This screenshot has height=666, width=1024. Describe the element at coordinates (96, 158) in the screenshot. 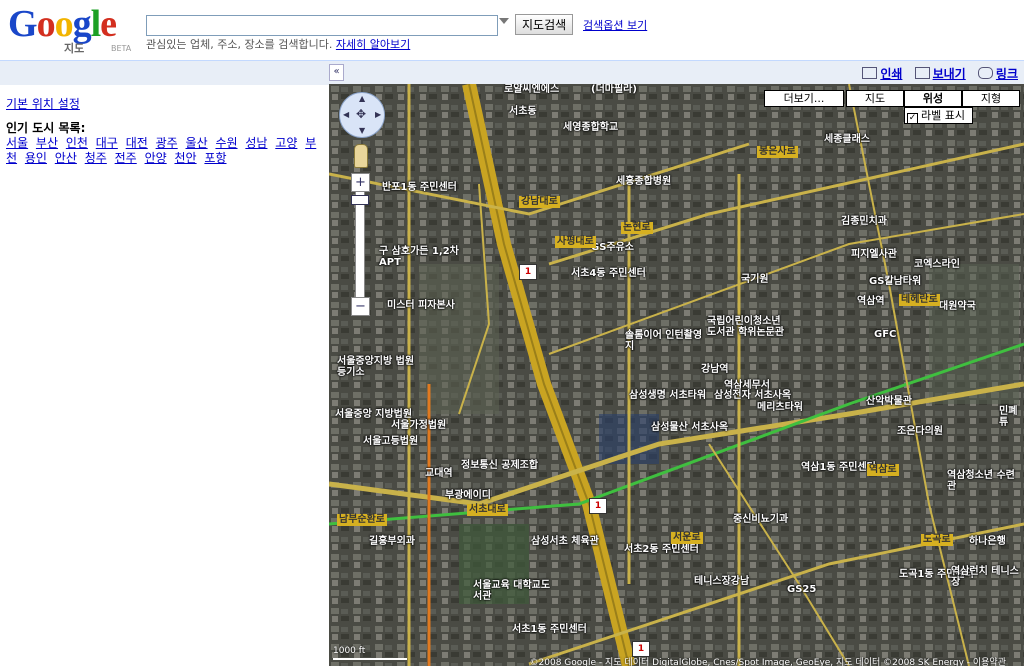

I see `city-link: 청주` at that location.